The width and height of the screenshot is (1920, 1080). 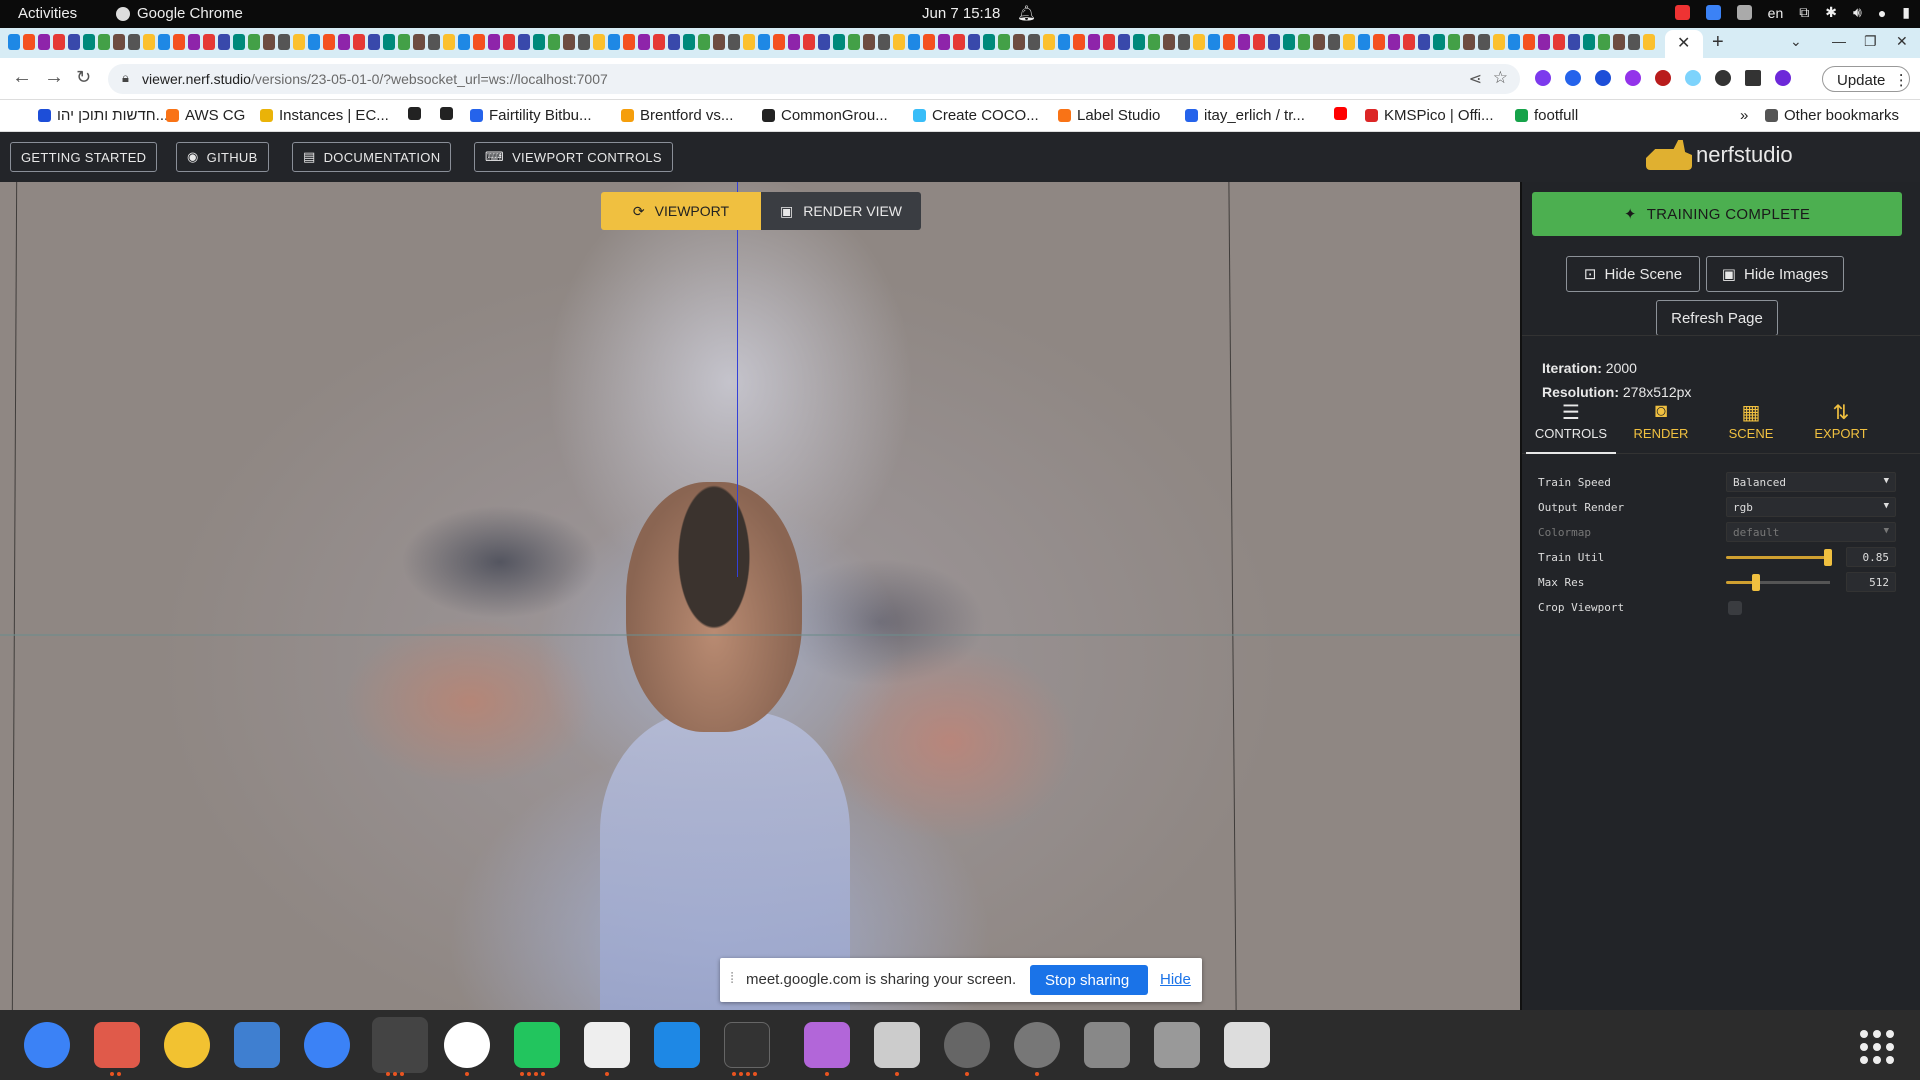 I want to click on bookmark-star-icon: ☆, so click(x=1500, y=78).